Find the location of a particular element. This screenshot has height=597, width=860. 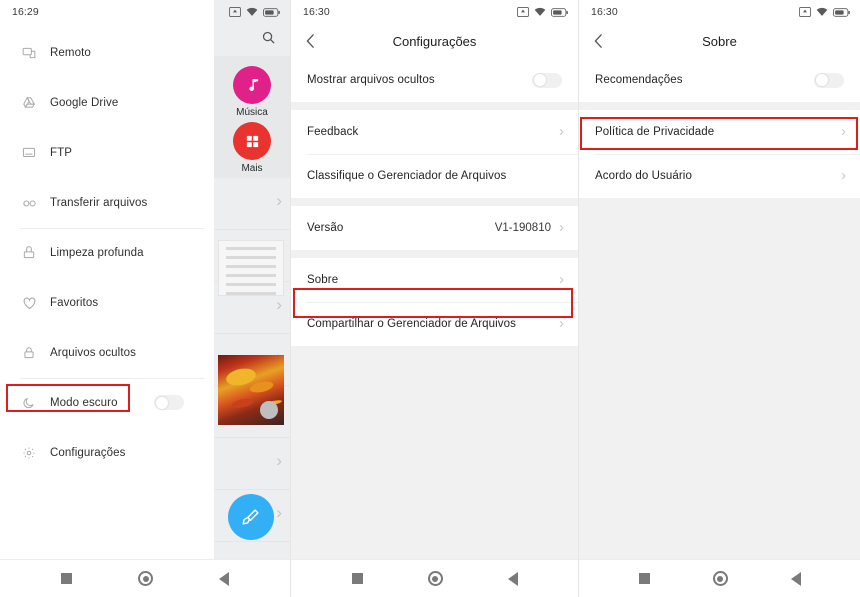

broom-clean-icon is located at coordinates (29, 253).